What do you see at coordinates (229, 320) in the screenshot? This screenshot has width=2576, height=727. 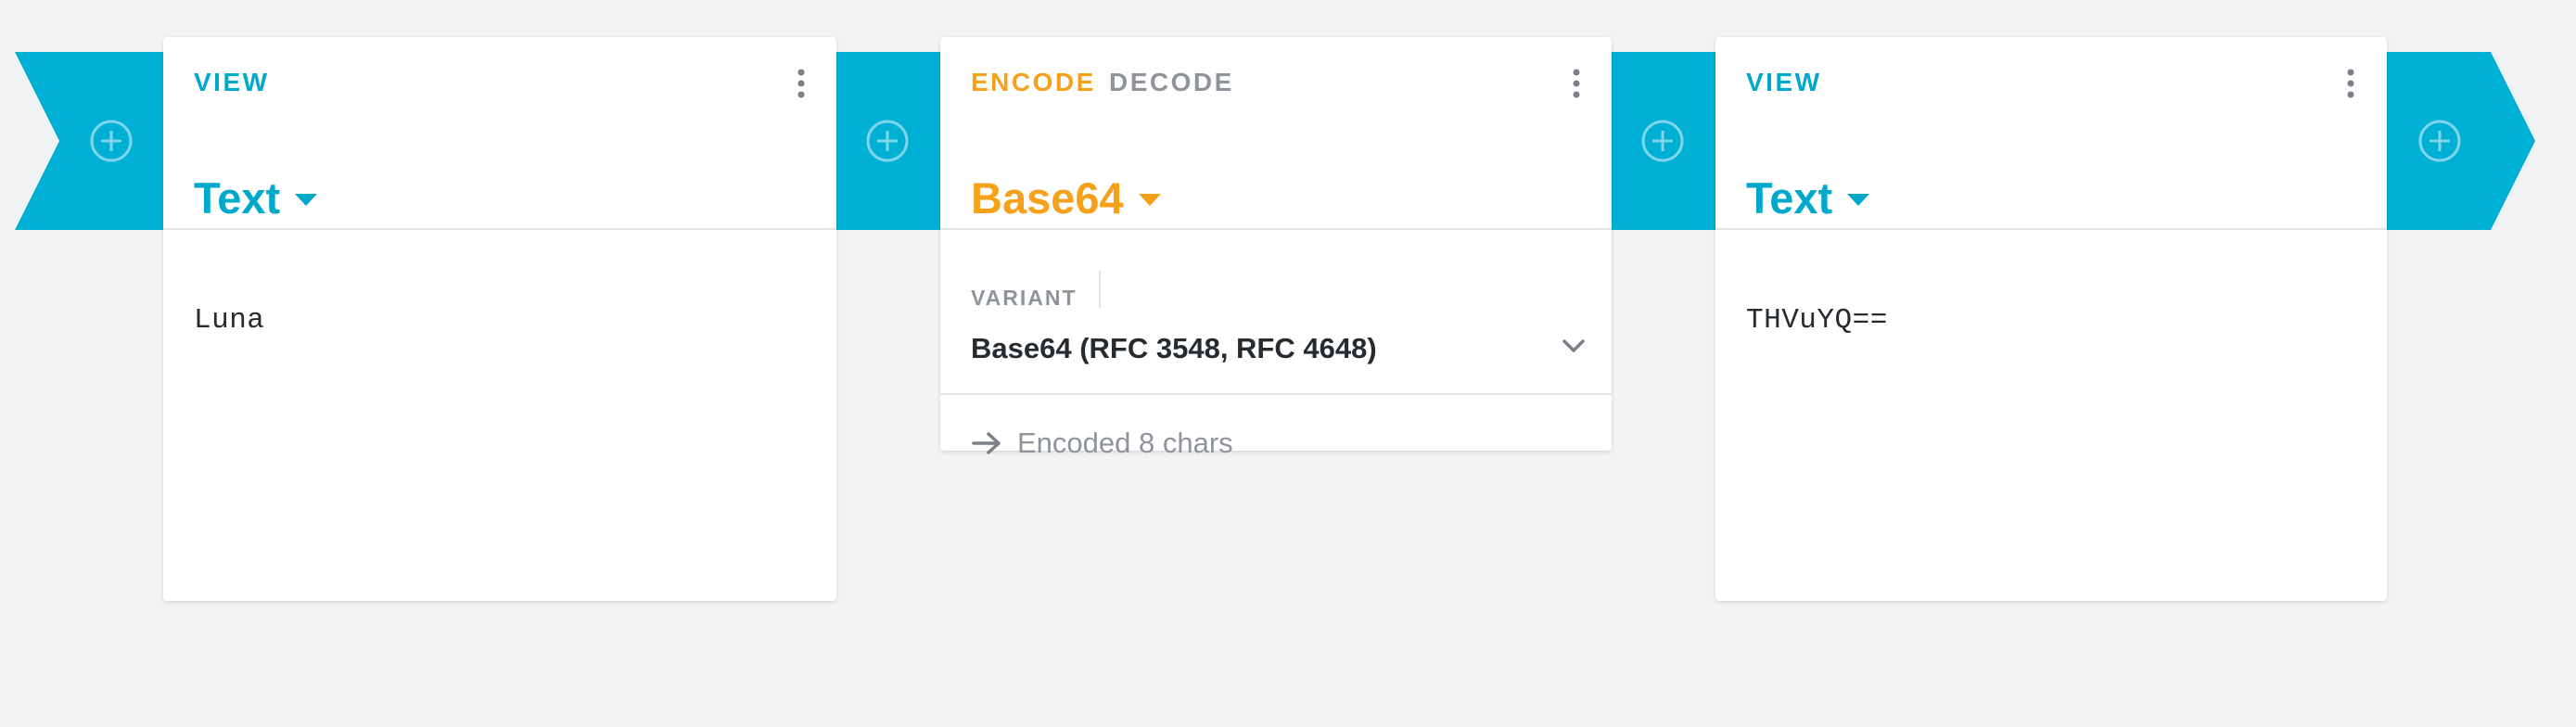 I see `text-content: Luna` at bounding box center [229, 320].